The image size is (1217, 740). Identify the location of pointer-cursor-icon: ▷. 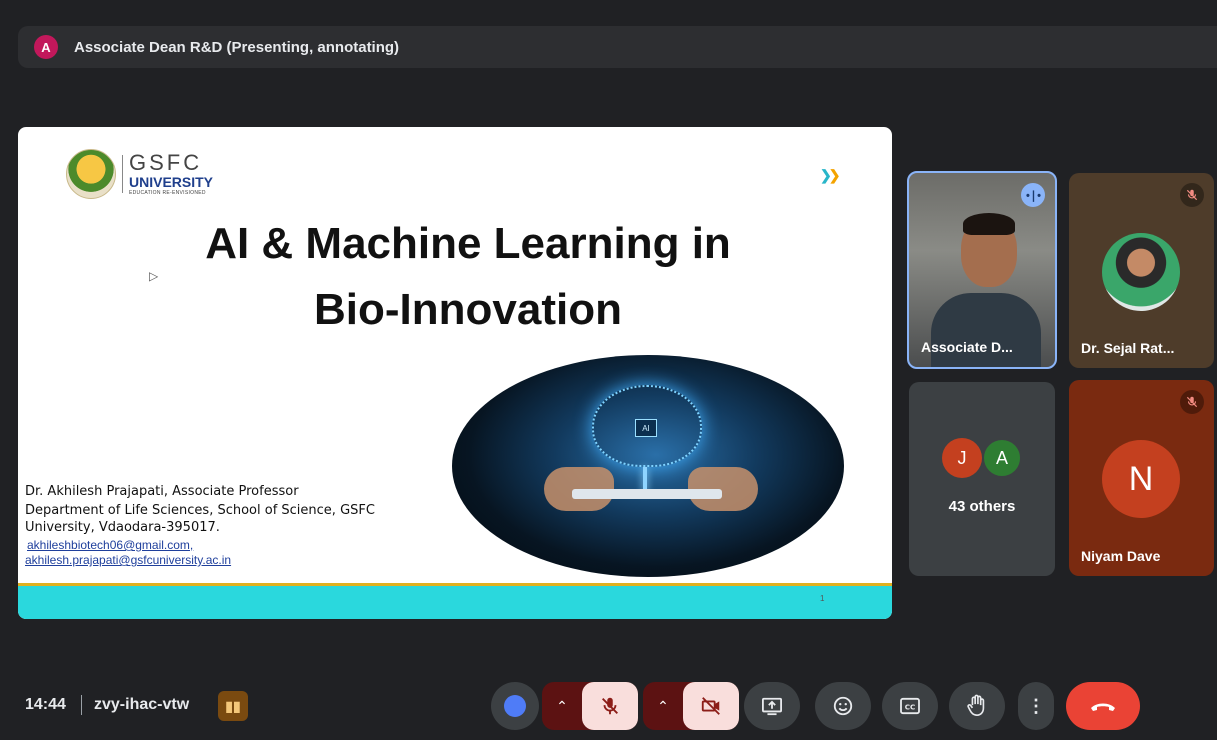
(154, 276).